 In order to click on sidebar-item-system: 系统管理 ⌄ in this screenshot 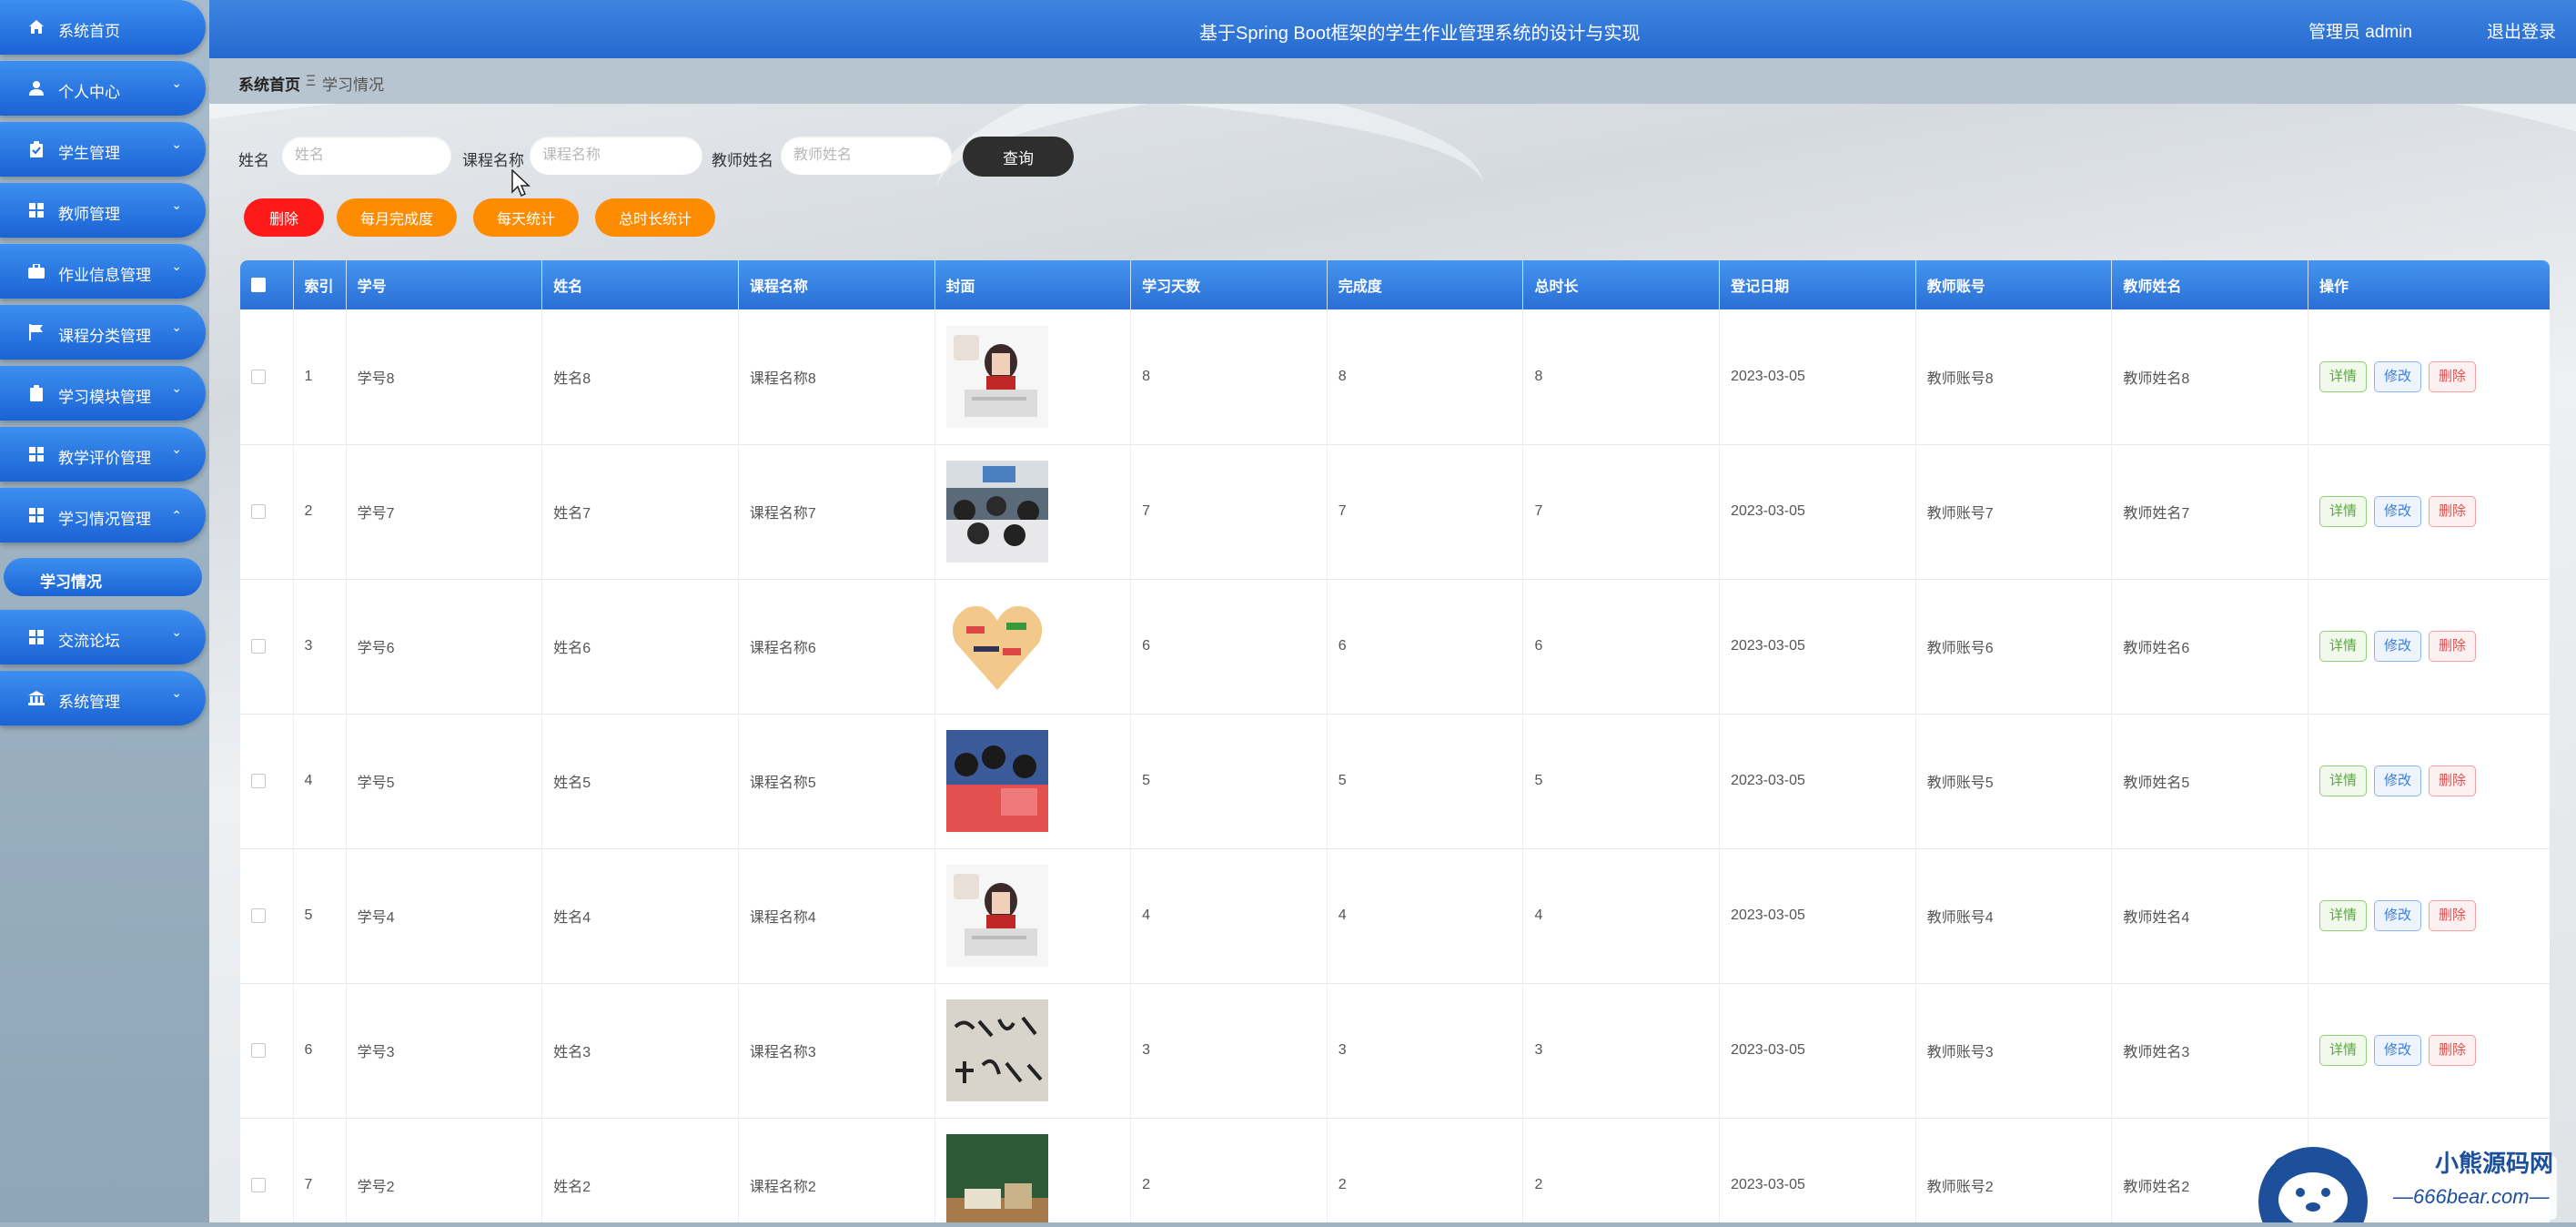, I will do `click(103, 698)`.